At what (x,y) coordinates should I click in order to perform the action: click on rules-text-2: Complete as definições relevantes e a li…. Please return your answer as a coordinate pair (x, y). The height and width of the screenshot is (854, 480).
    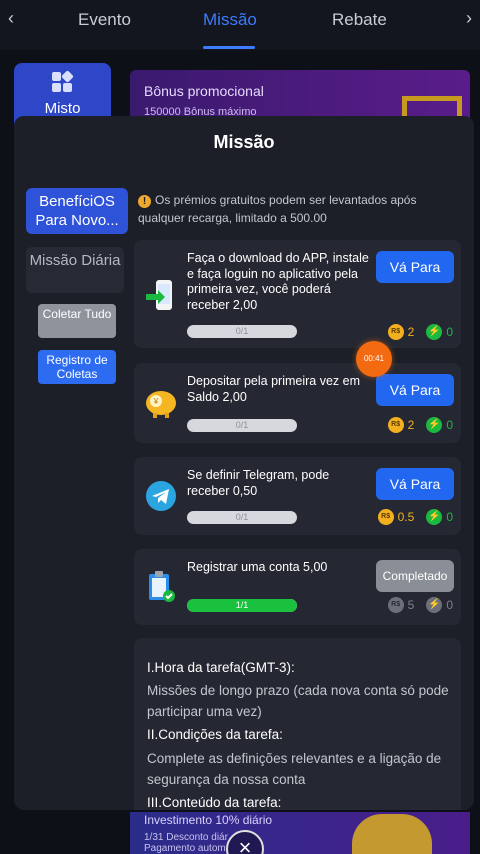
    Looking at the image, I should click on (294, 769).